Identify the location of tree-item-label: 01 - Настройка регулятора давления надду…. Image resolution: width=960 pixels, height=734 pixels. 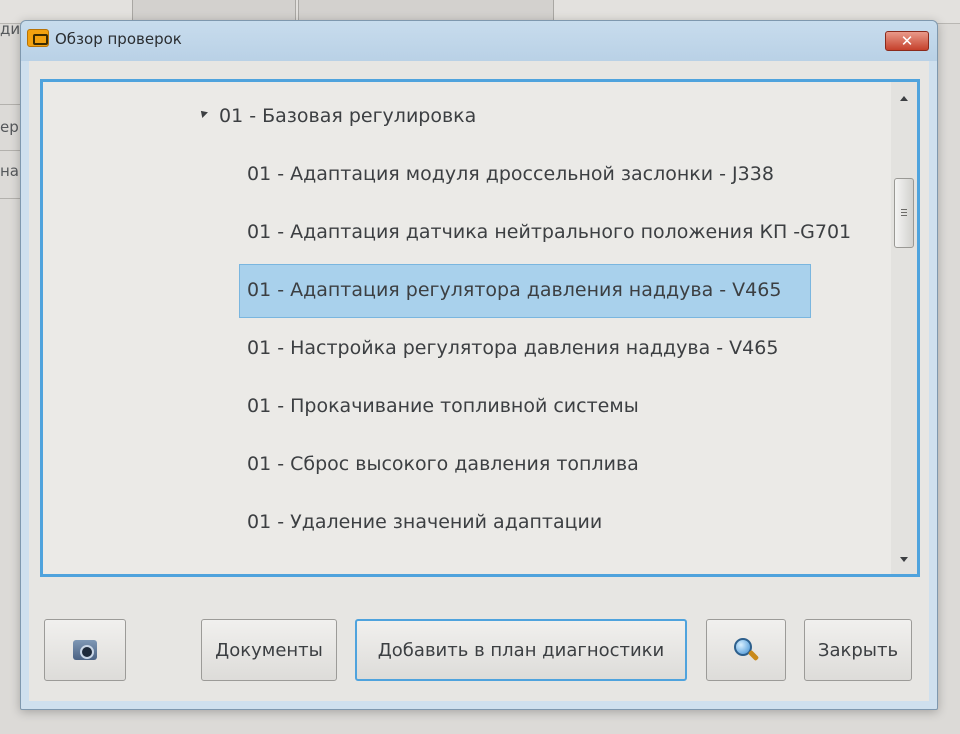
(513, 348).